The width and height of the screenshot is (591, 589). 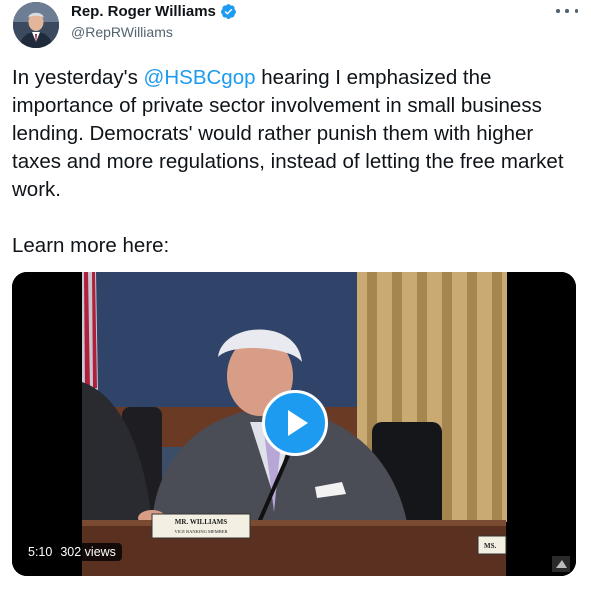 I want to click on mention-link: @HSBCgop, so click(x=200, y=77).